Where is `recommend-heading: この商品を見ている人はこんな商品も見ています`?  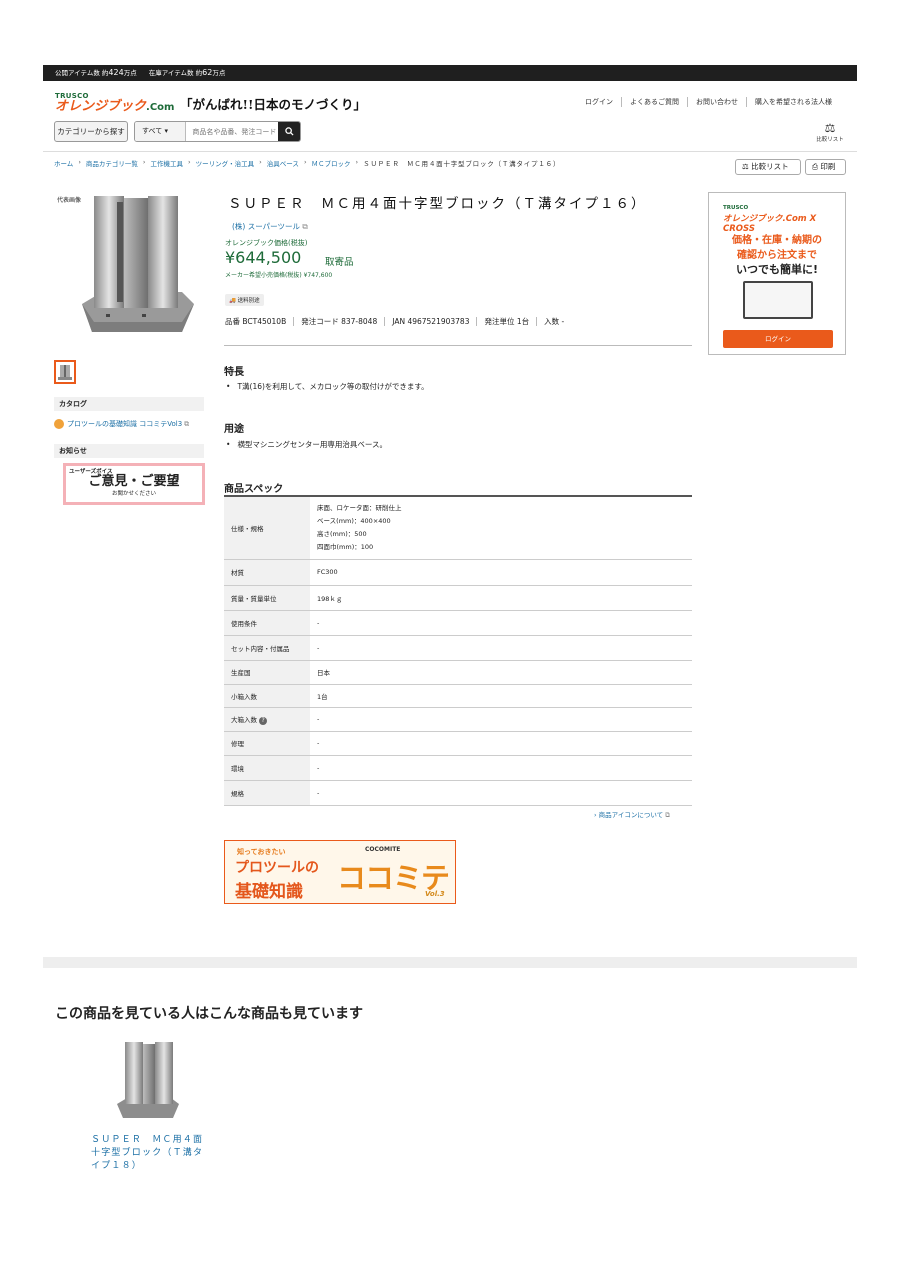
recommend-heading: この商品を見ている人はこんな商品も見ています is located at coordinates (209, 1014).